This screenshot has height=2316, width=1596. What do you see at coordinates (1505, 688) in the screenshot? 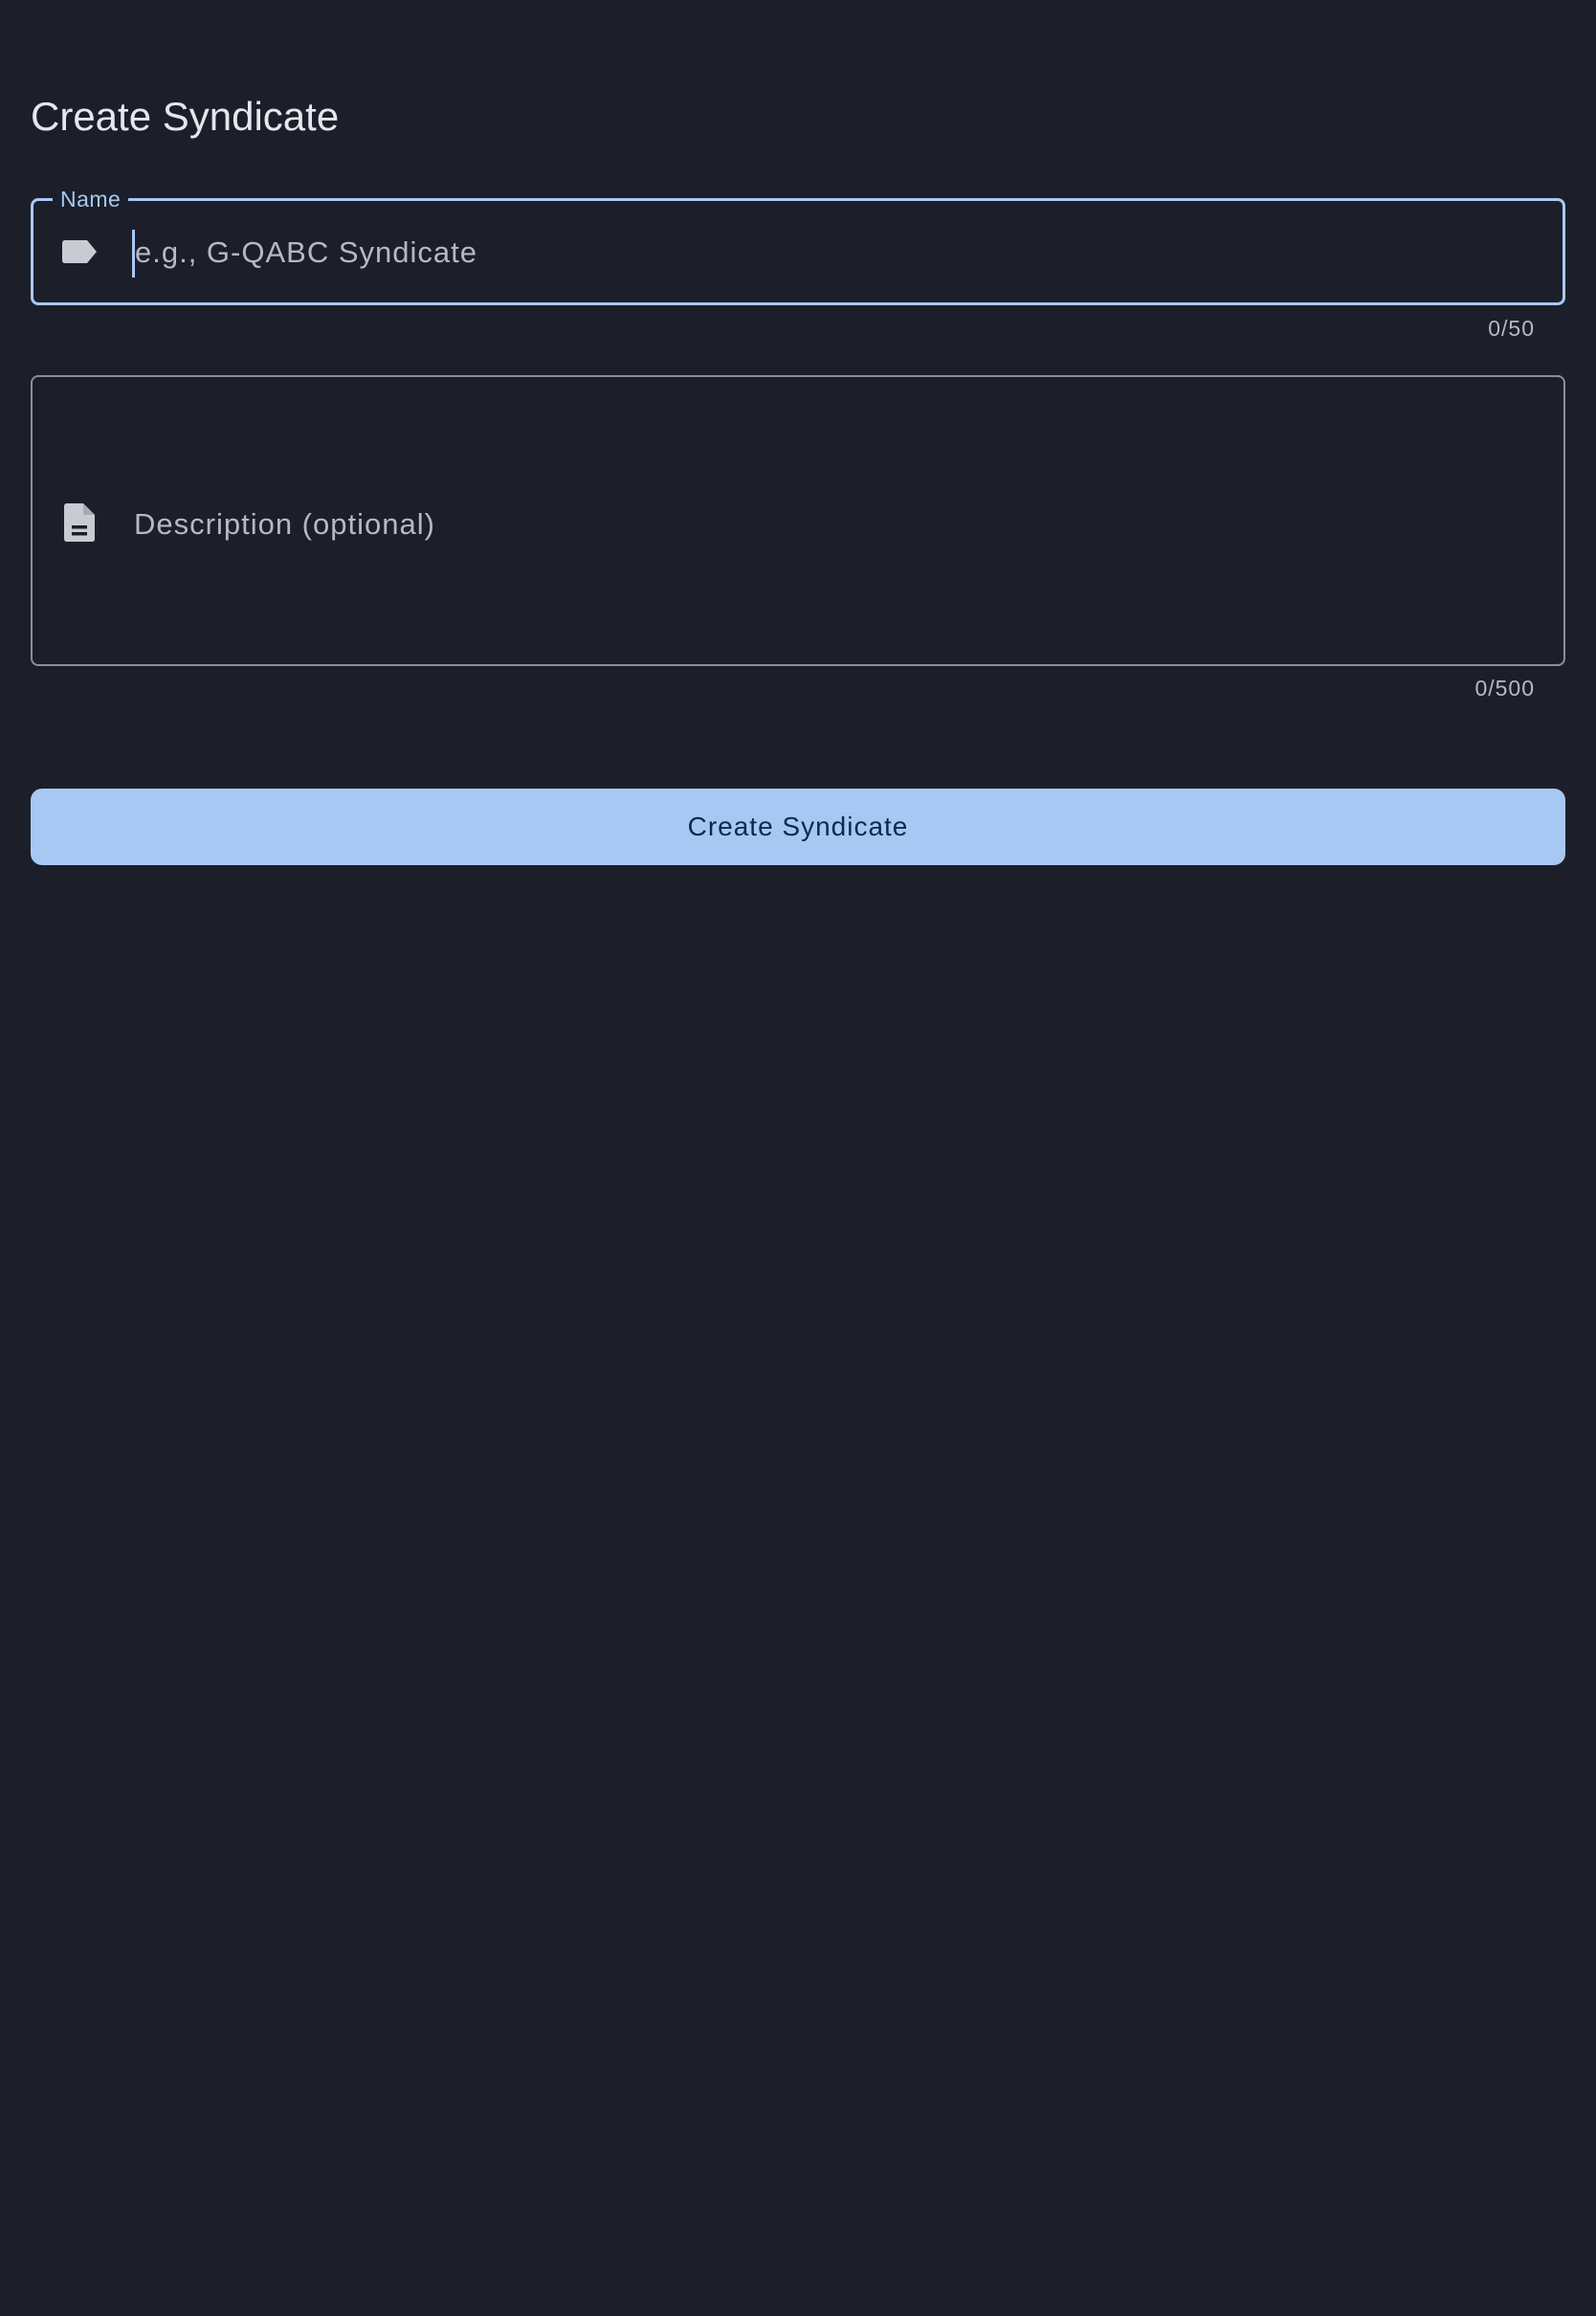
I see `description-character-counter: 0/500` at bounding box center [1505, 688].